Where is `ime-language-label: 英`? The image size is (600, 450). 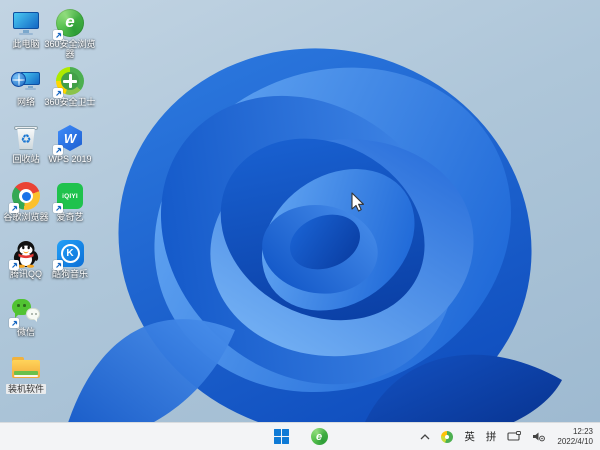
ime-language-label: 英 is located at coordinates (469, 437).